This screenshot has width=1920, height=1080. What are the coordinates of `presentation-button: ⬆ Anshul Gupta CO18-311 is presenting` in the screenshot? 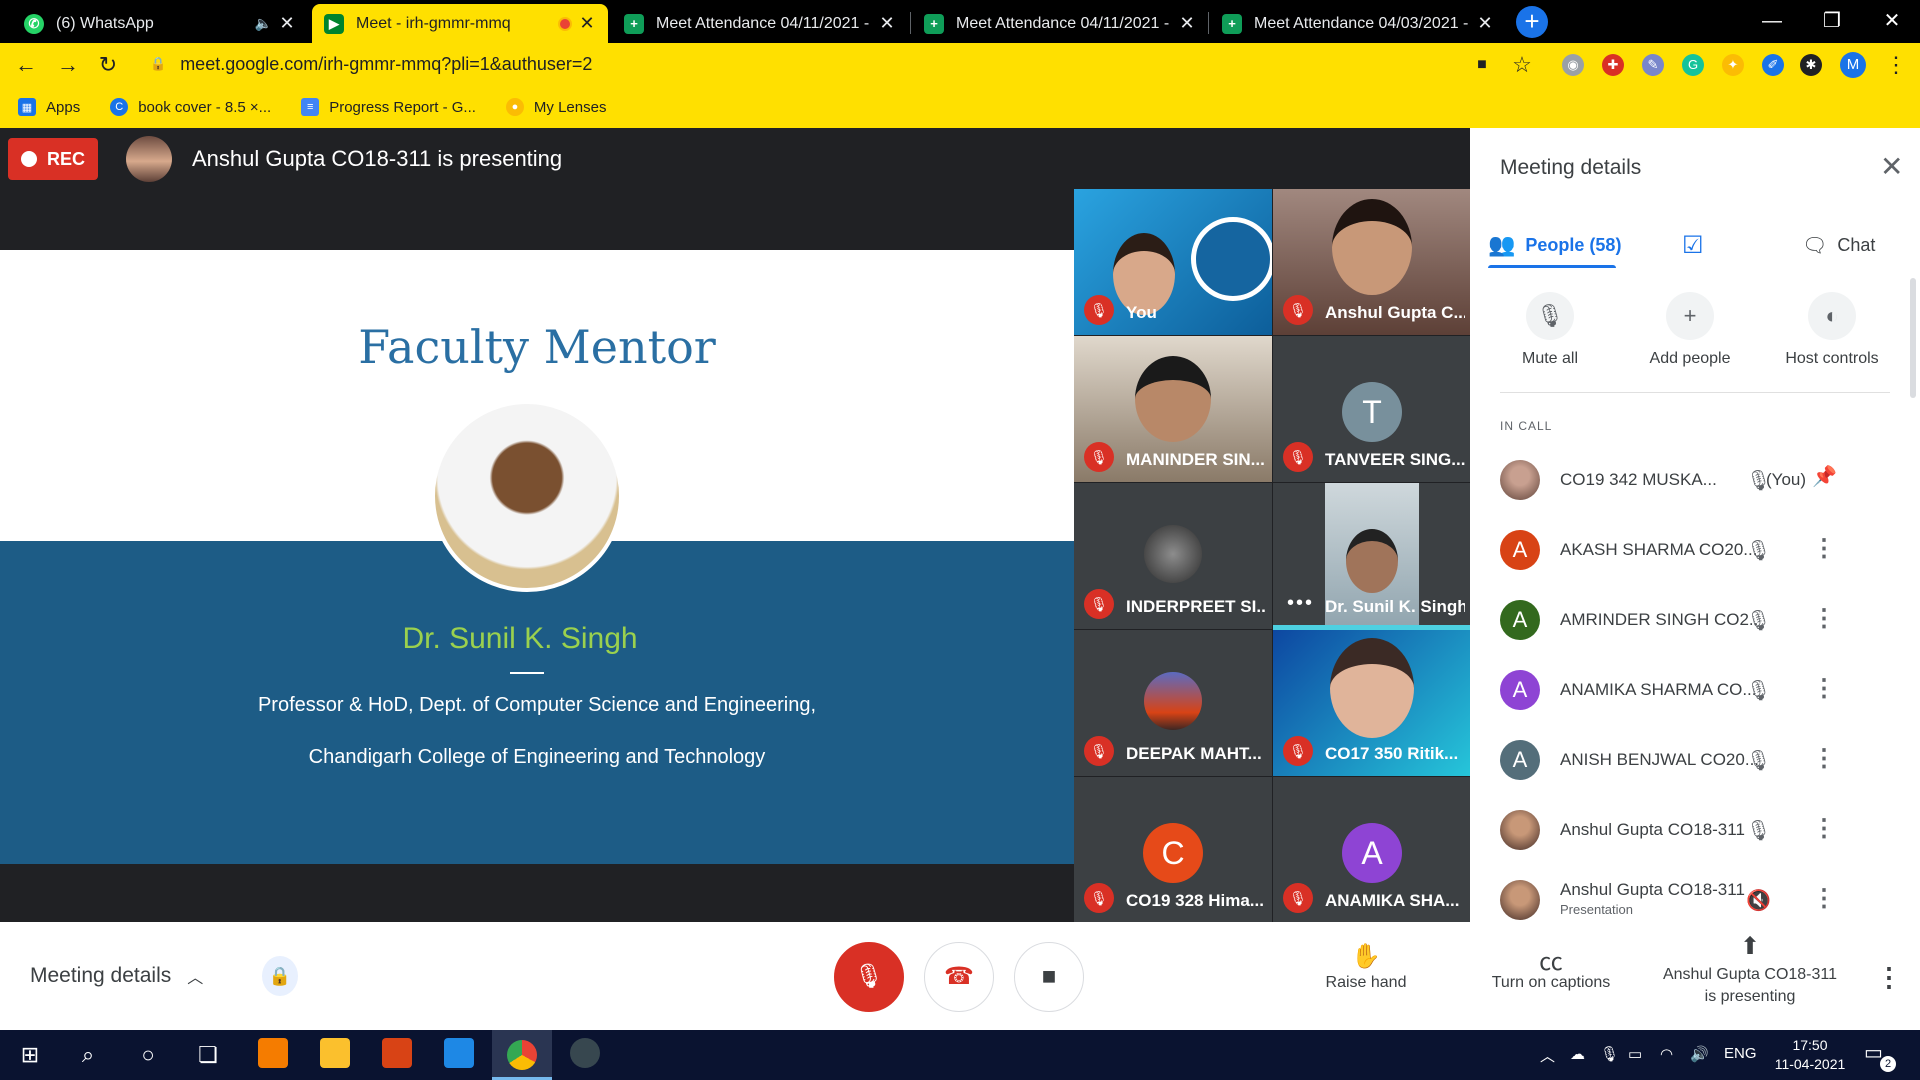 It's located at (1750, 971).